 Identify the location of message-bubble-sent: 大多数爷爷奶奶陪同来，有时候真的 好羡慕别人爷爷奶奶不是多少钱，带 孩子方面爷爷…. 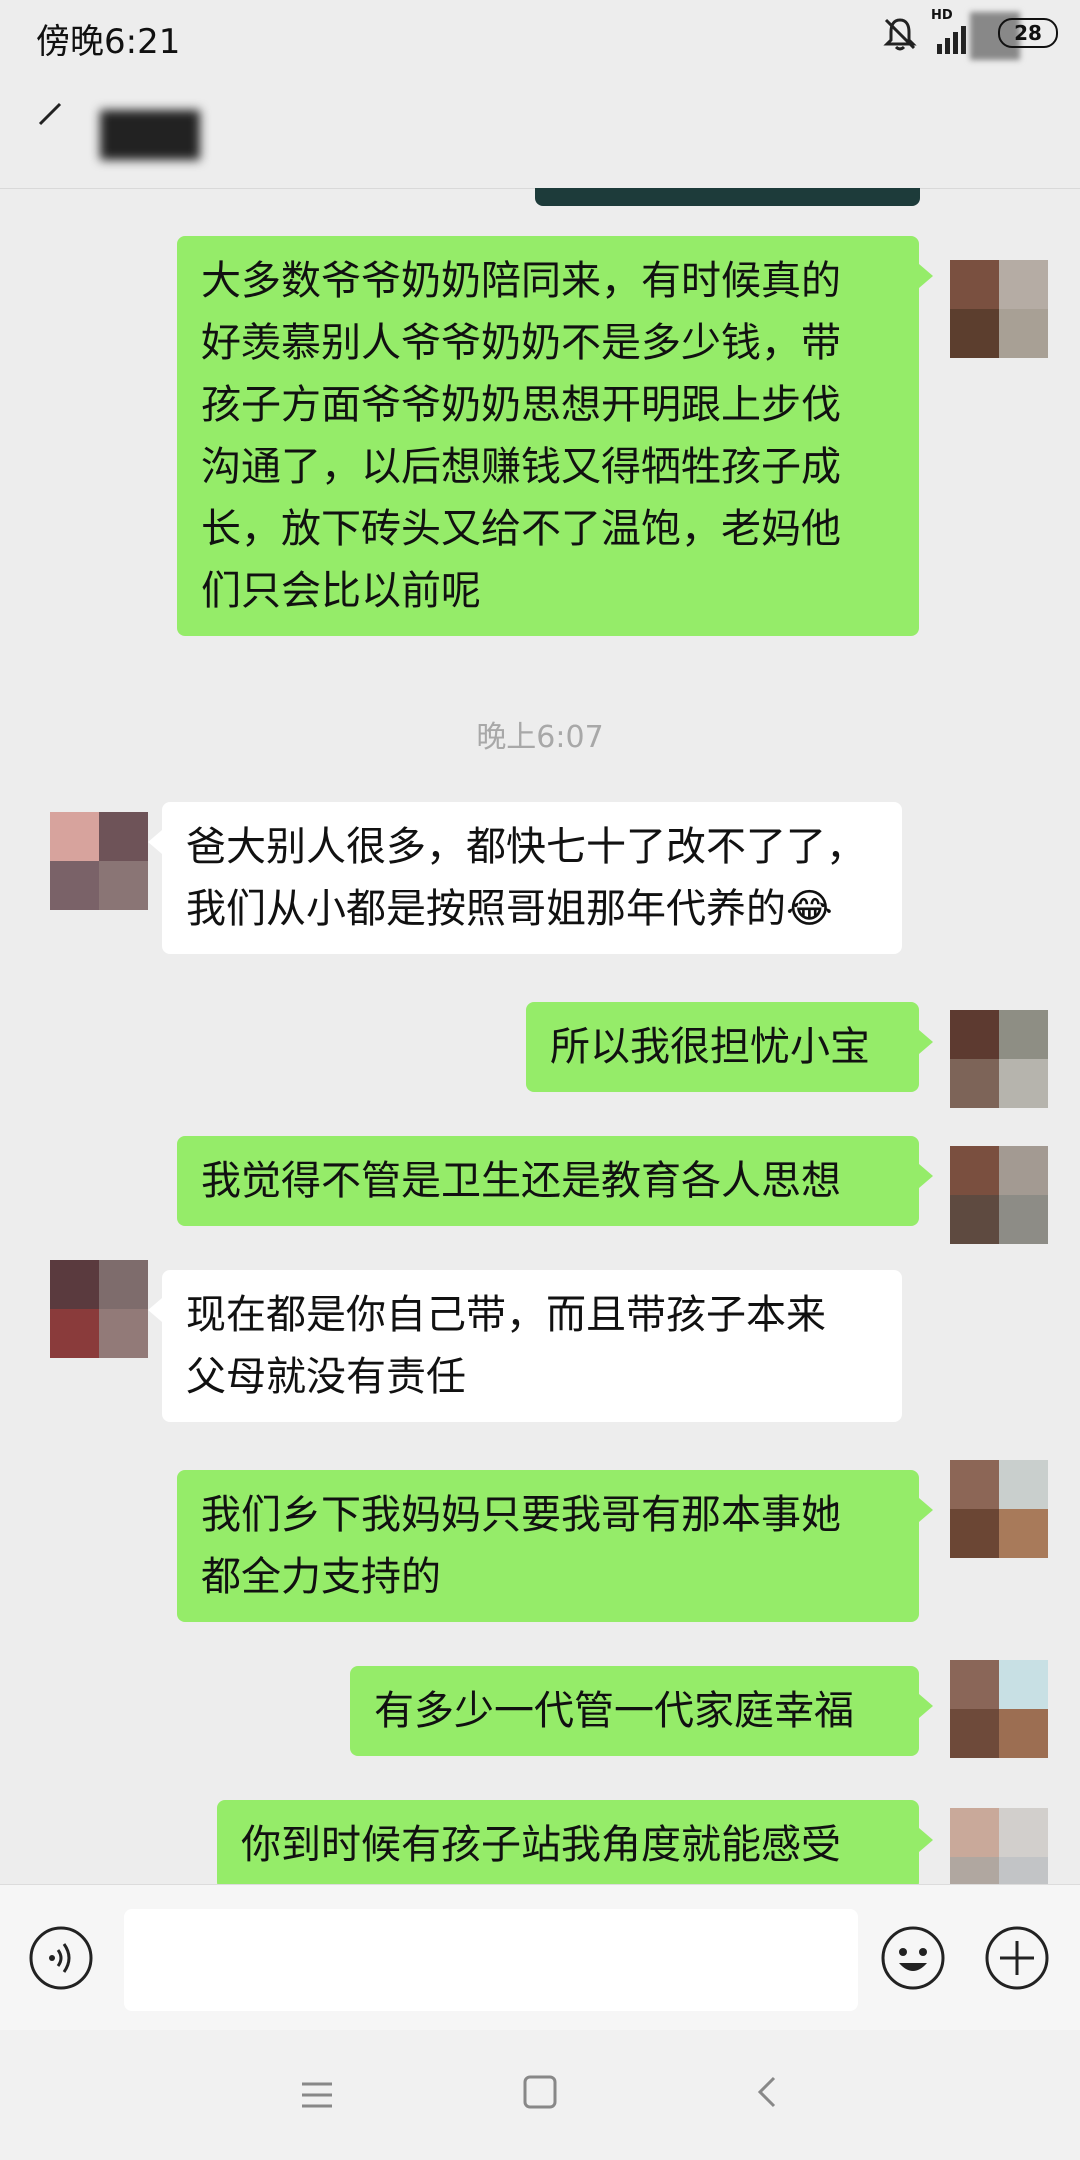
(555, 436).